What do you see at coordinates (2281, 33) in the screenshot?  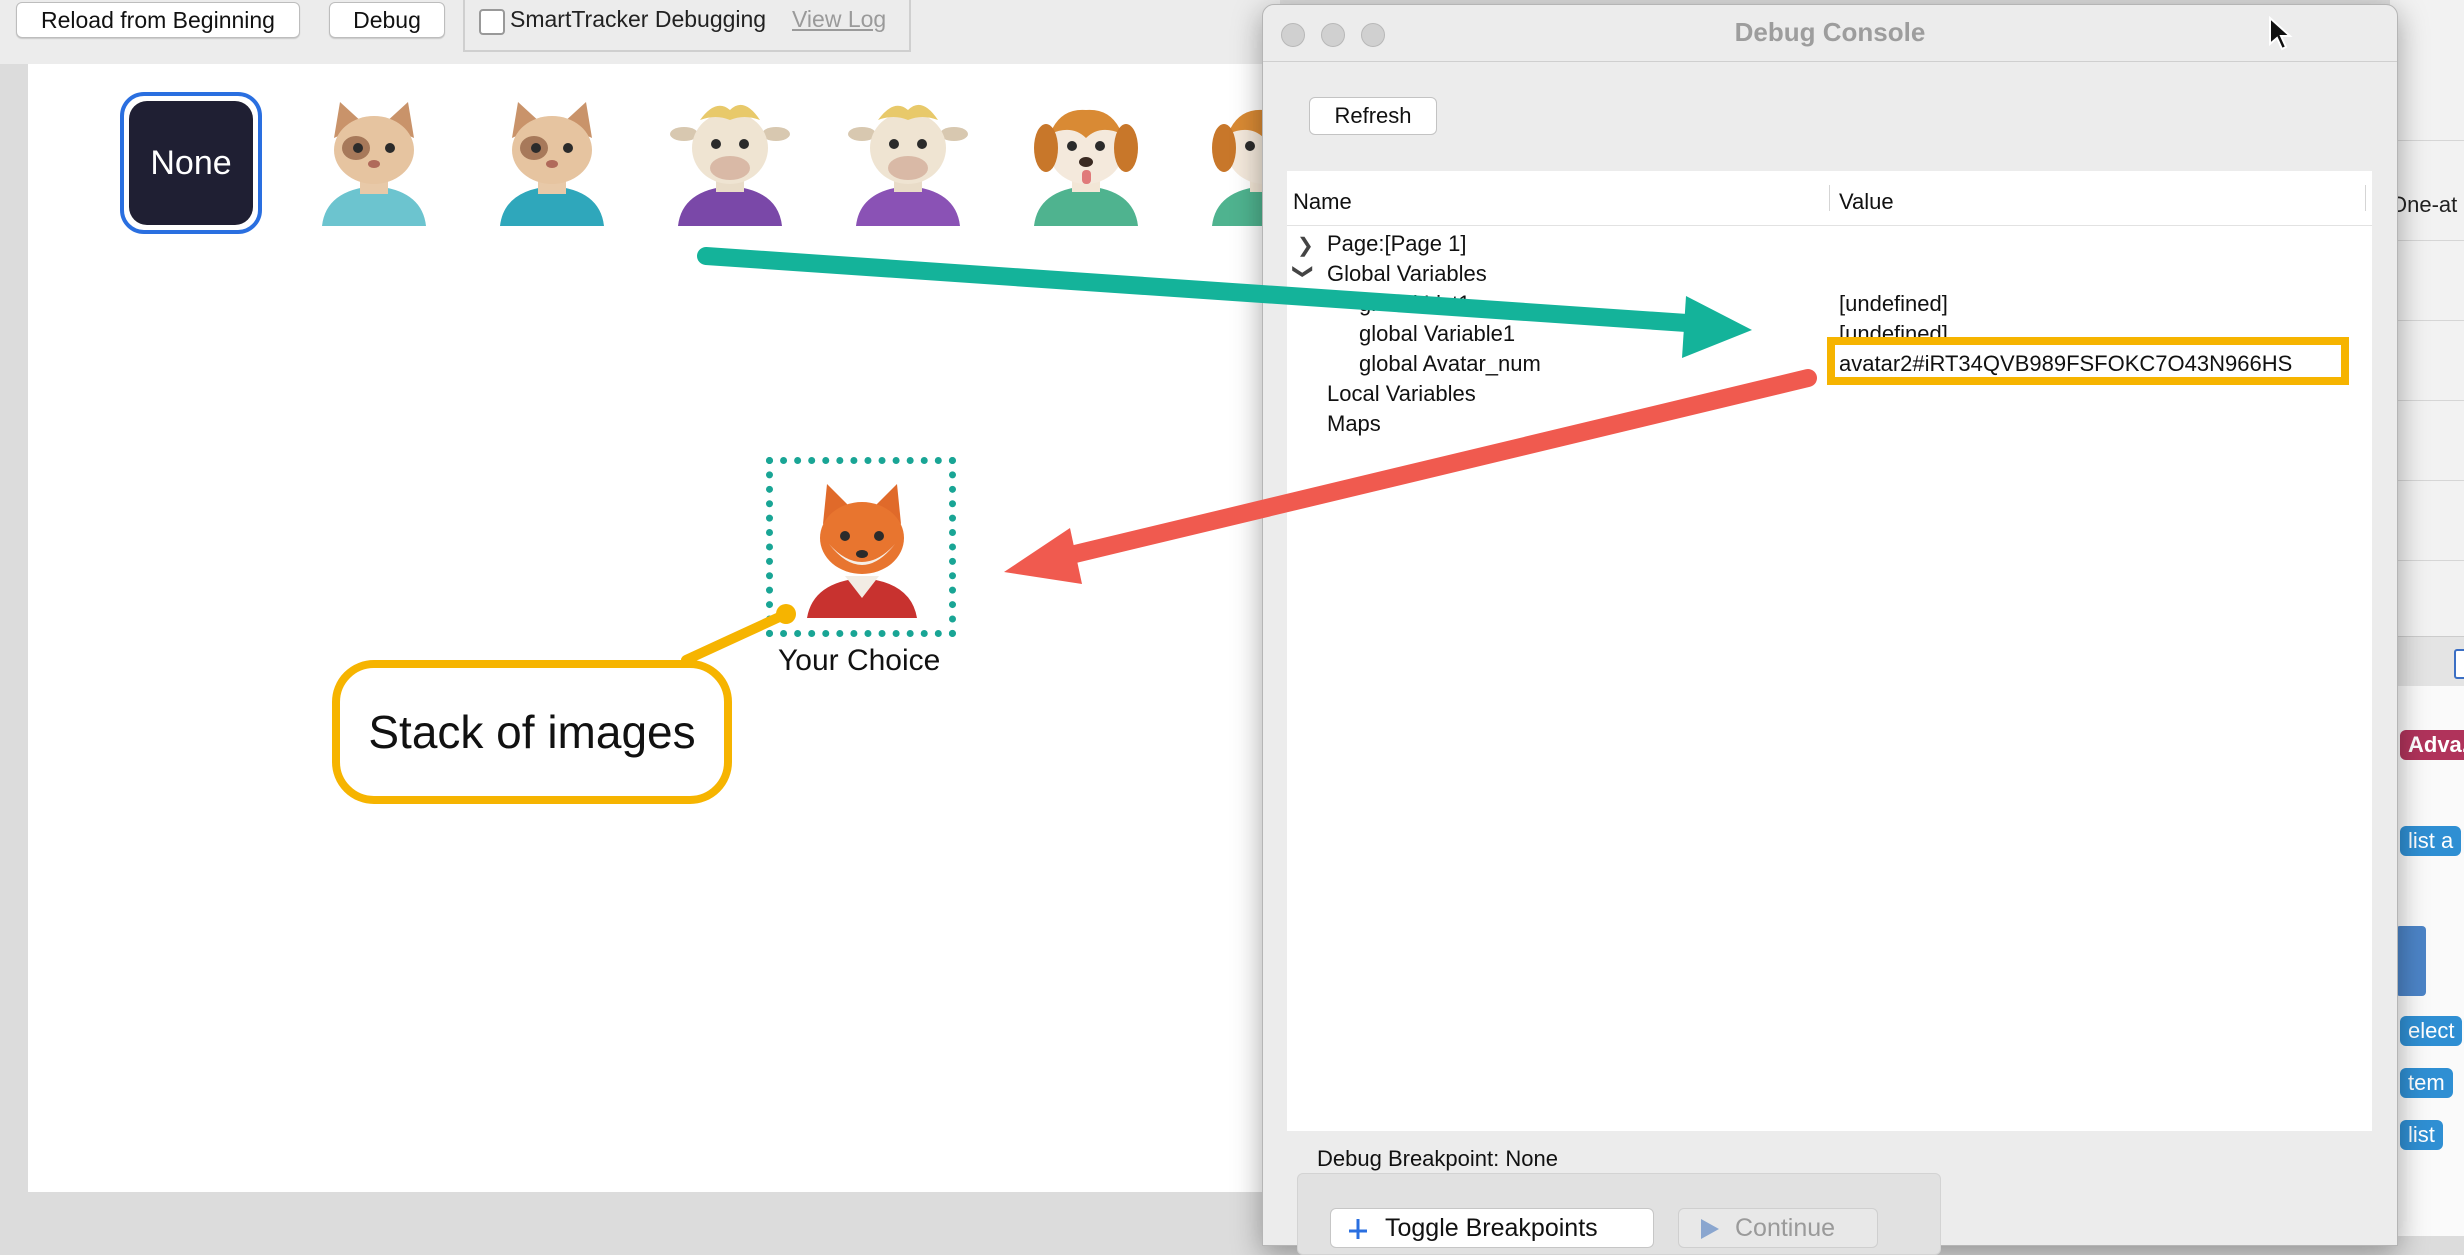 I see `mouse-cursor-icon` at bounding box center [2281, 33].